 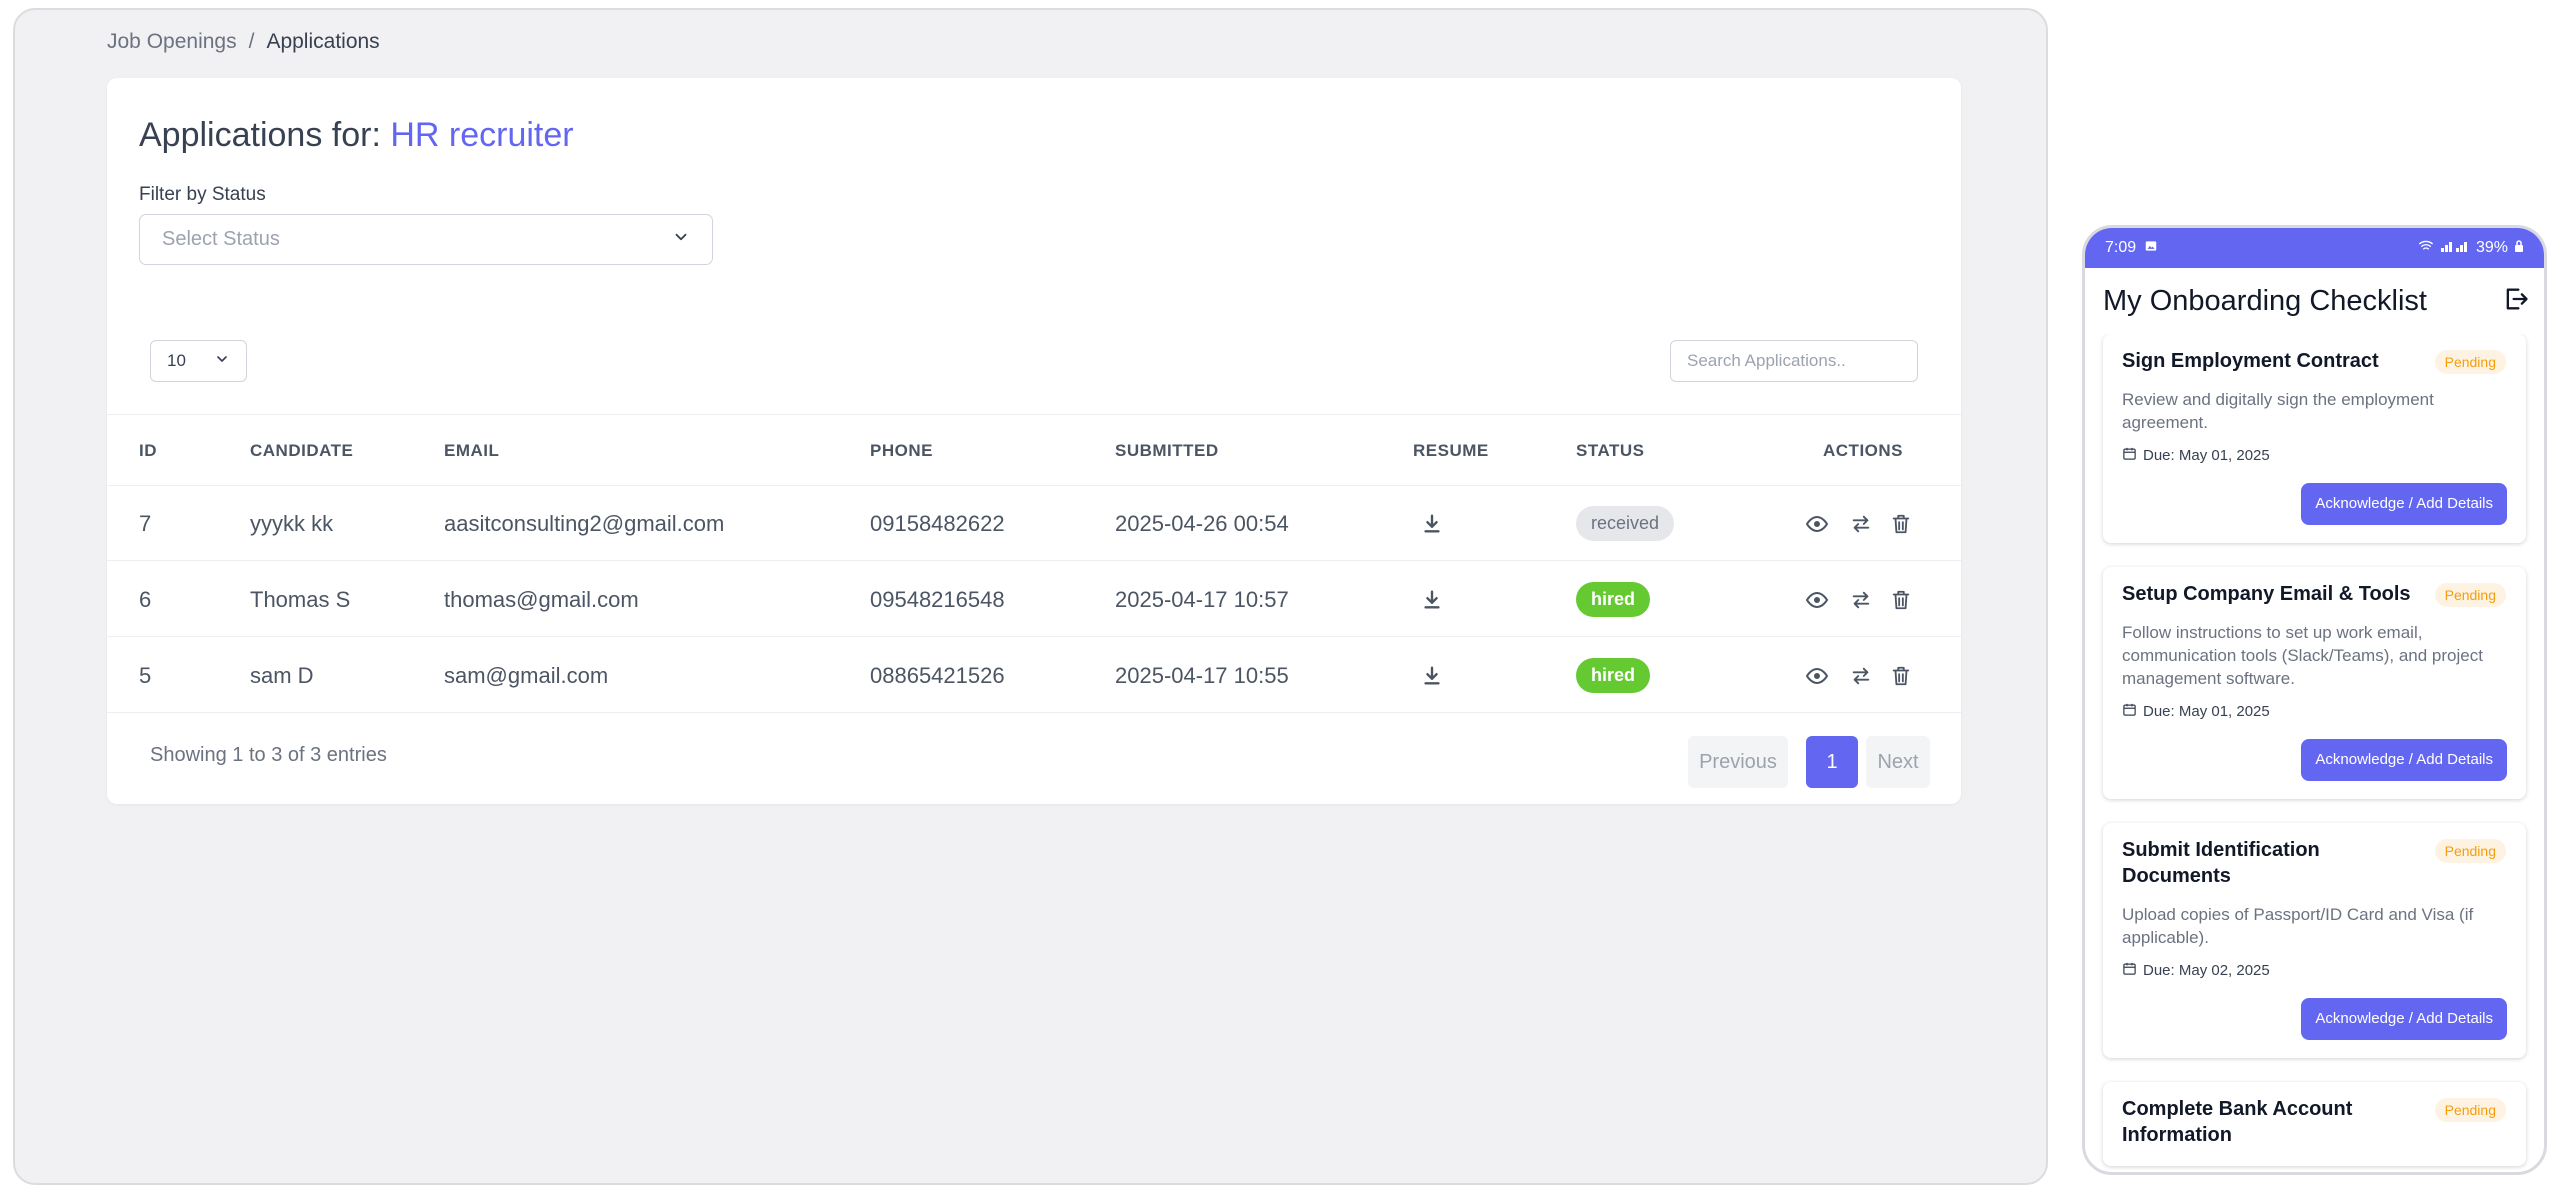 I want to click on status-right: 39%, so click(x=2471, y=248).